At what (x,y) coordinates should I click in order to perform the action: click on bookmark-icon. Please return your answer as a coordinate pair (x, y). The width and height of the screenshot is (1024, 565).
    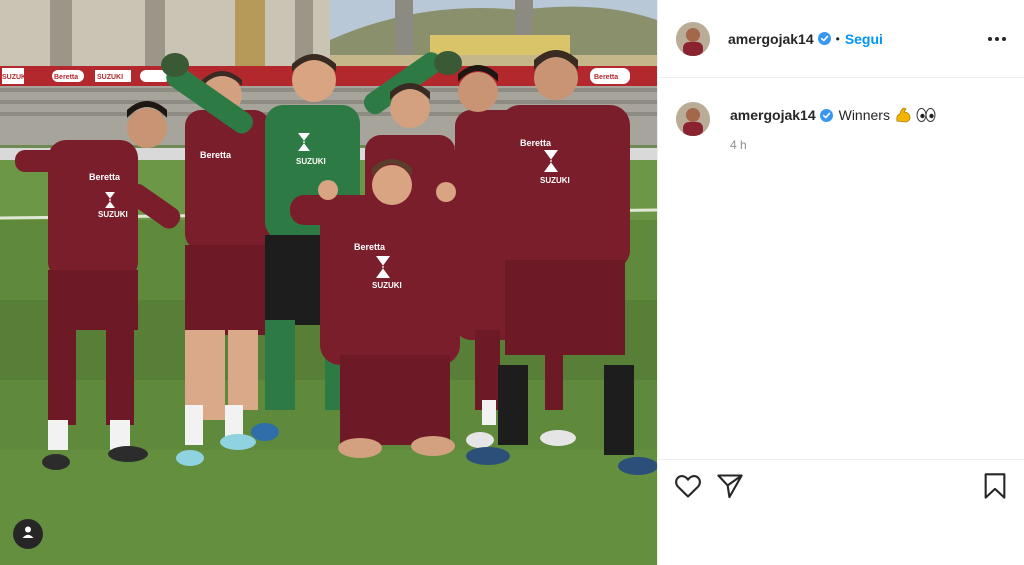
    Looking at the image, I should click on (995, 488).